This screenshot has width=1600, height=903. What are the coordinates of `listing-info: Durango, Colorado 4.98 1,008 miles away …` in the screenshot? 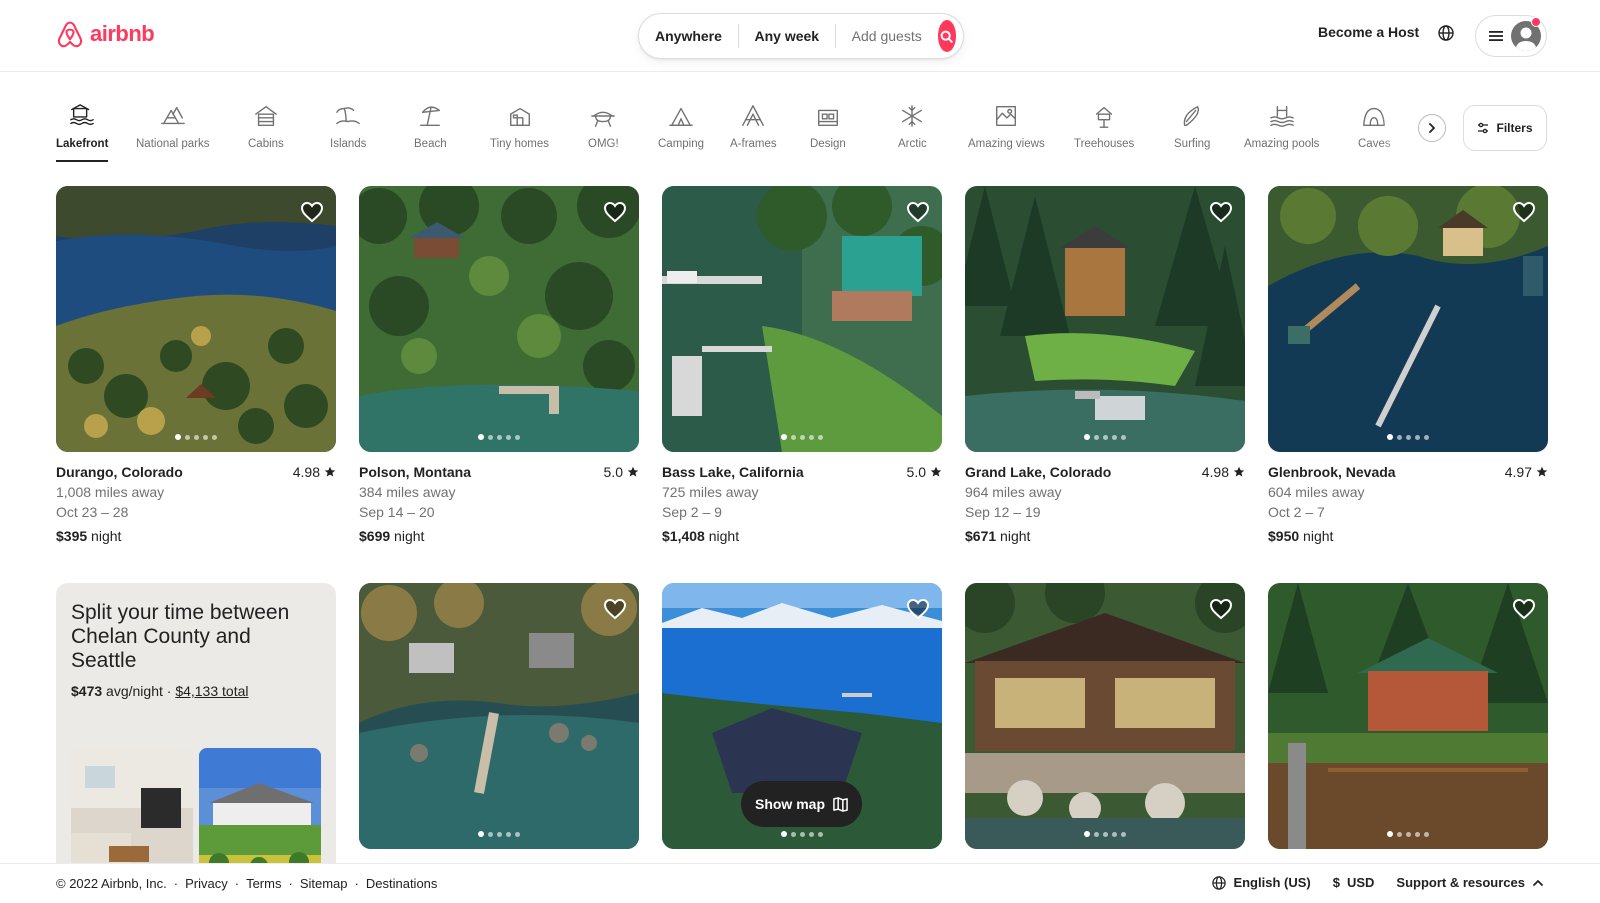 It's located at (196, 504).